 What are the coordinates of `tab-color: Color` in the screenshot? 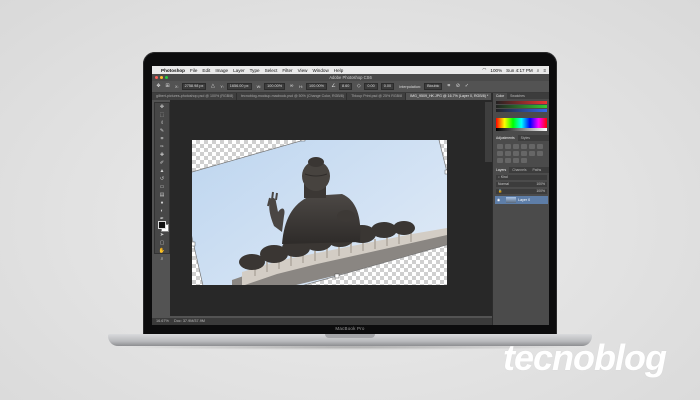 It's located at (500, 96).